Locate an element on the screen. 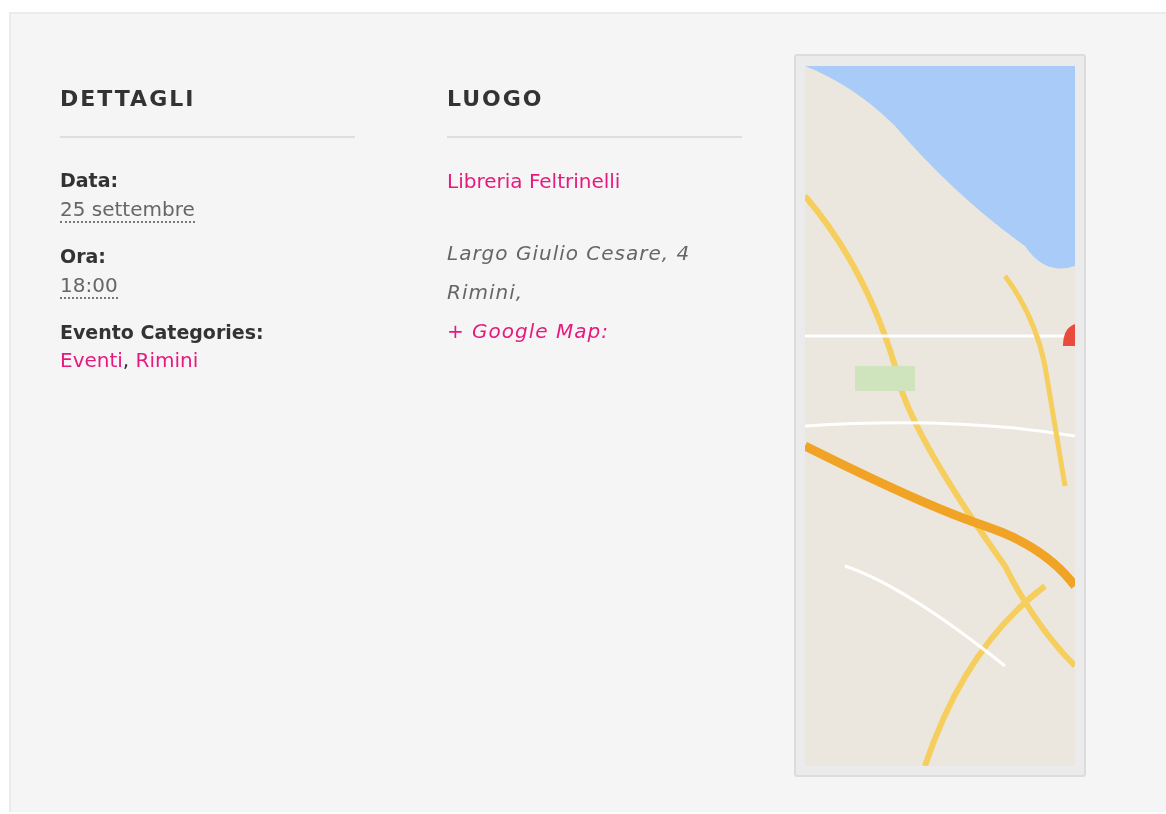 The width and height of the screenshot is (1166, 814). address-line: Rimini, is located at coordinates (485, 292).